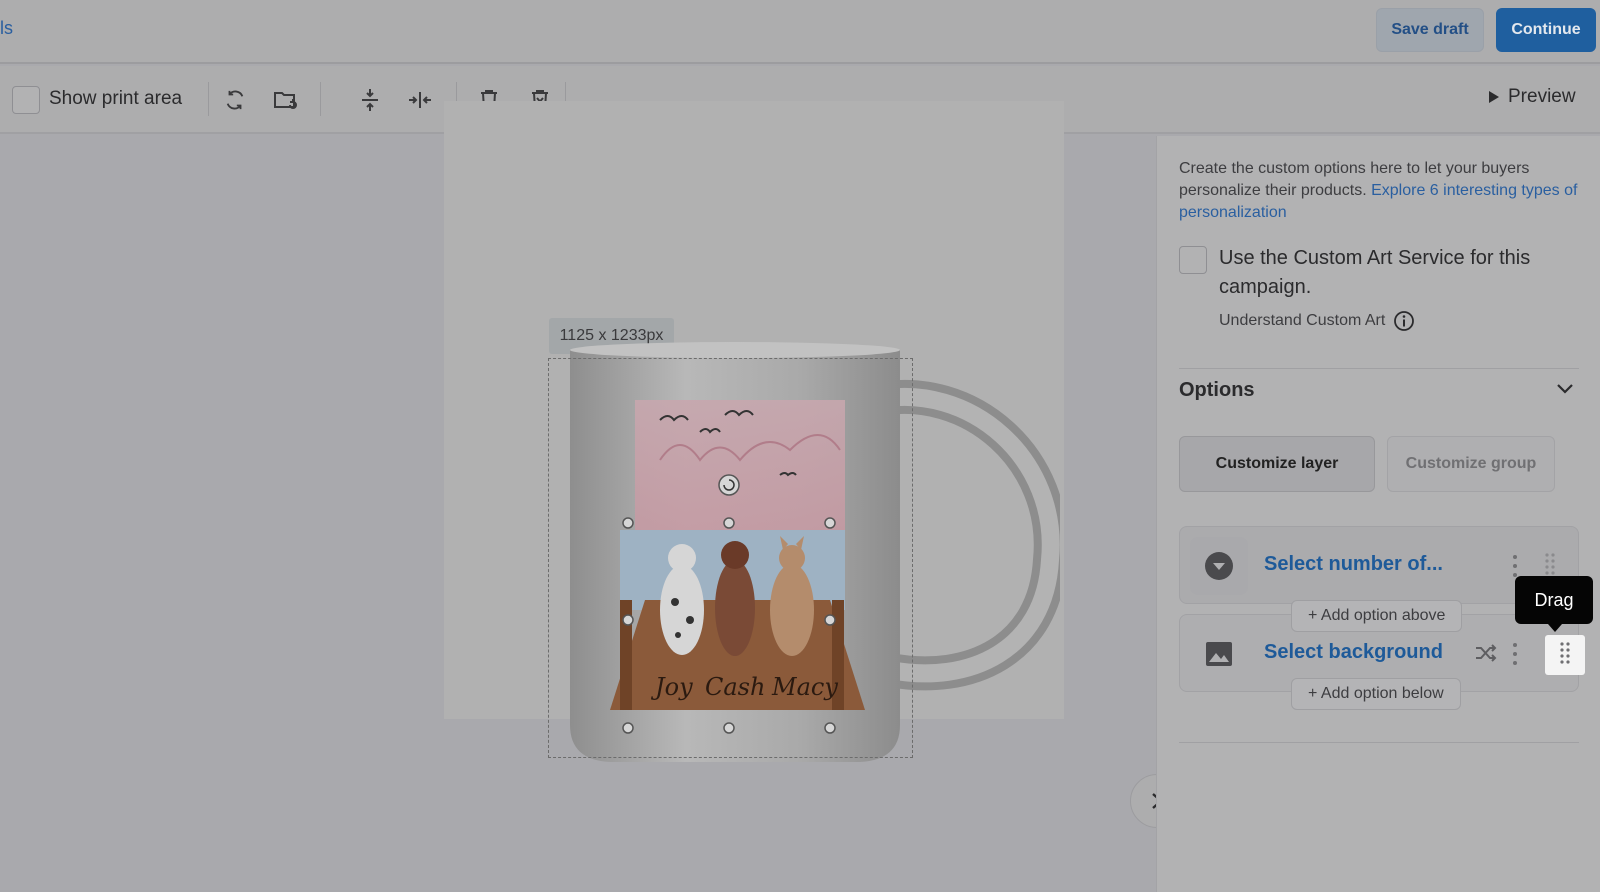 The width and height of the screenshot is (1600, 892). What do you see at coordinates (1376, 694) in the screenshot?
I see `add-option-below-button: + Add option below` at bounding box center [1376, 694].